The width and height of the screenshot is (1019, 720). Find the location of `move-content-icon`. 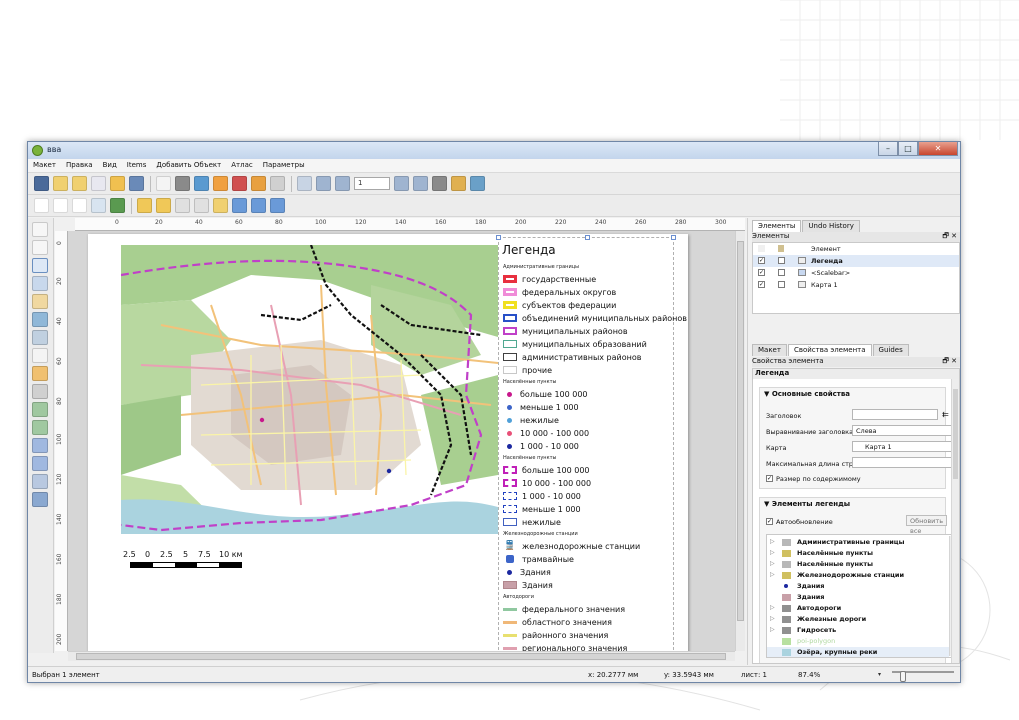

move-content-icon is located at coordinates (40, 283).